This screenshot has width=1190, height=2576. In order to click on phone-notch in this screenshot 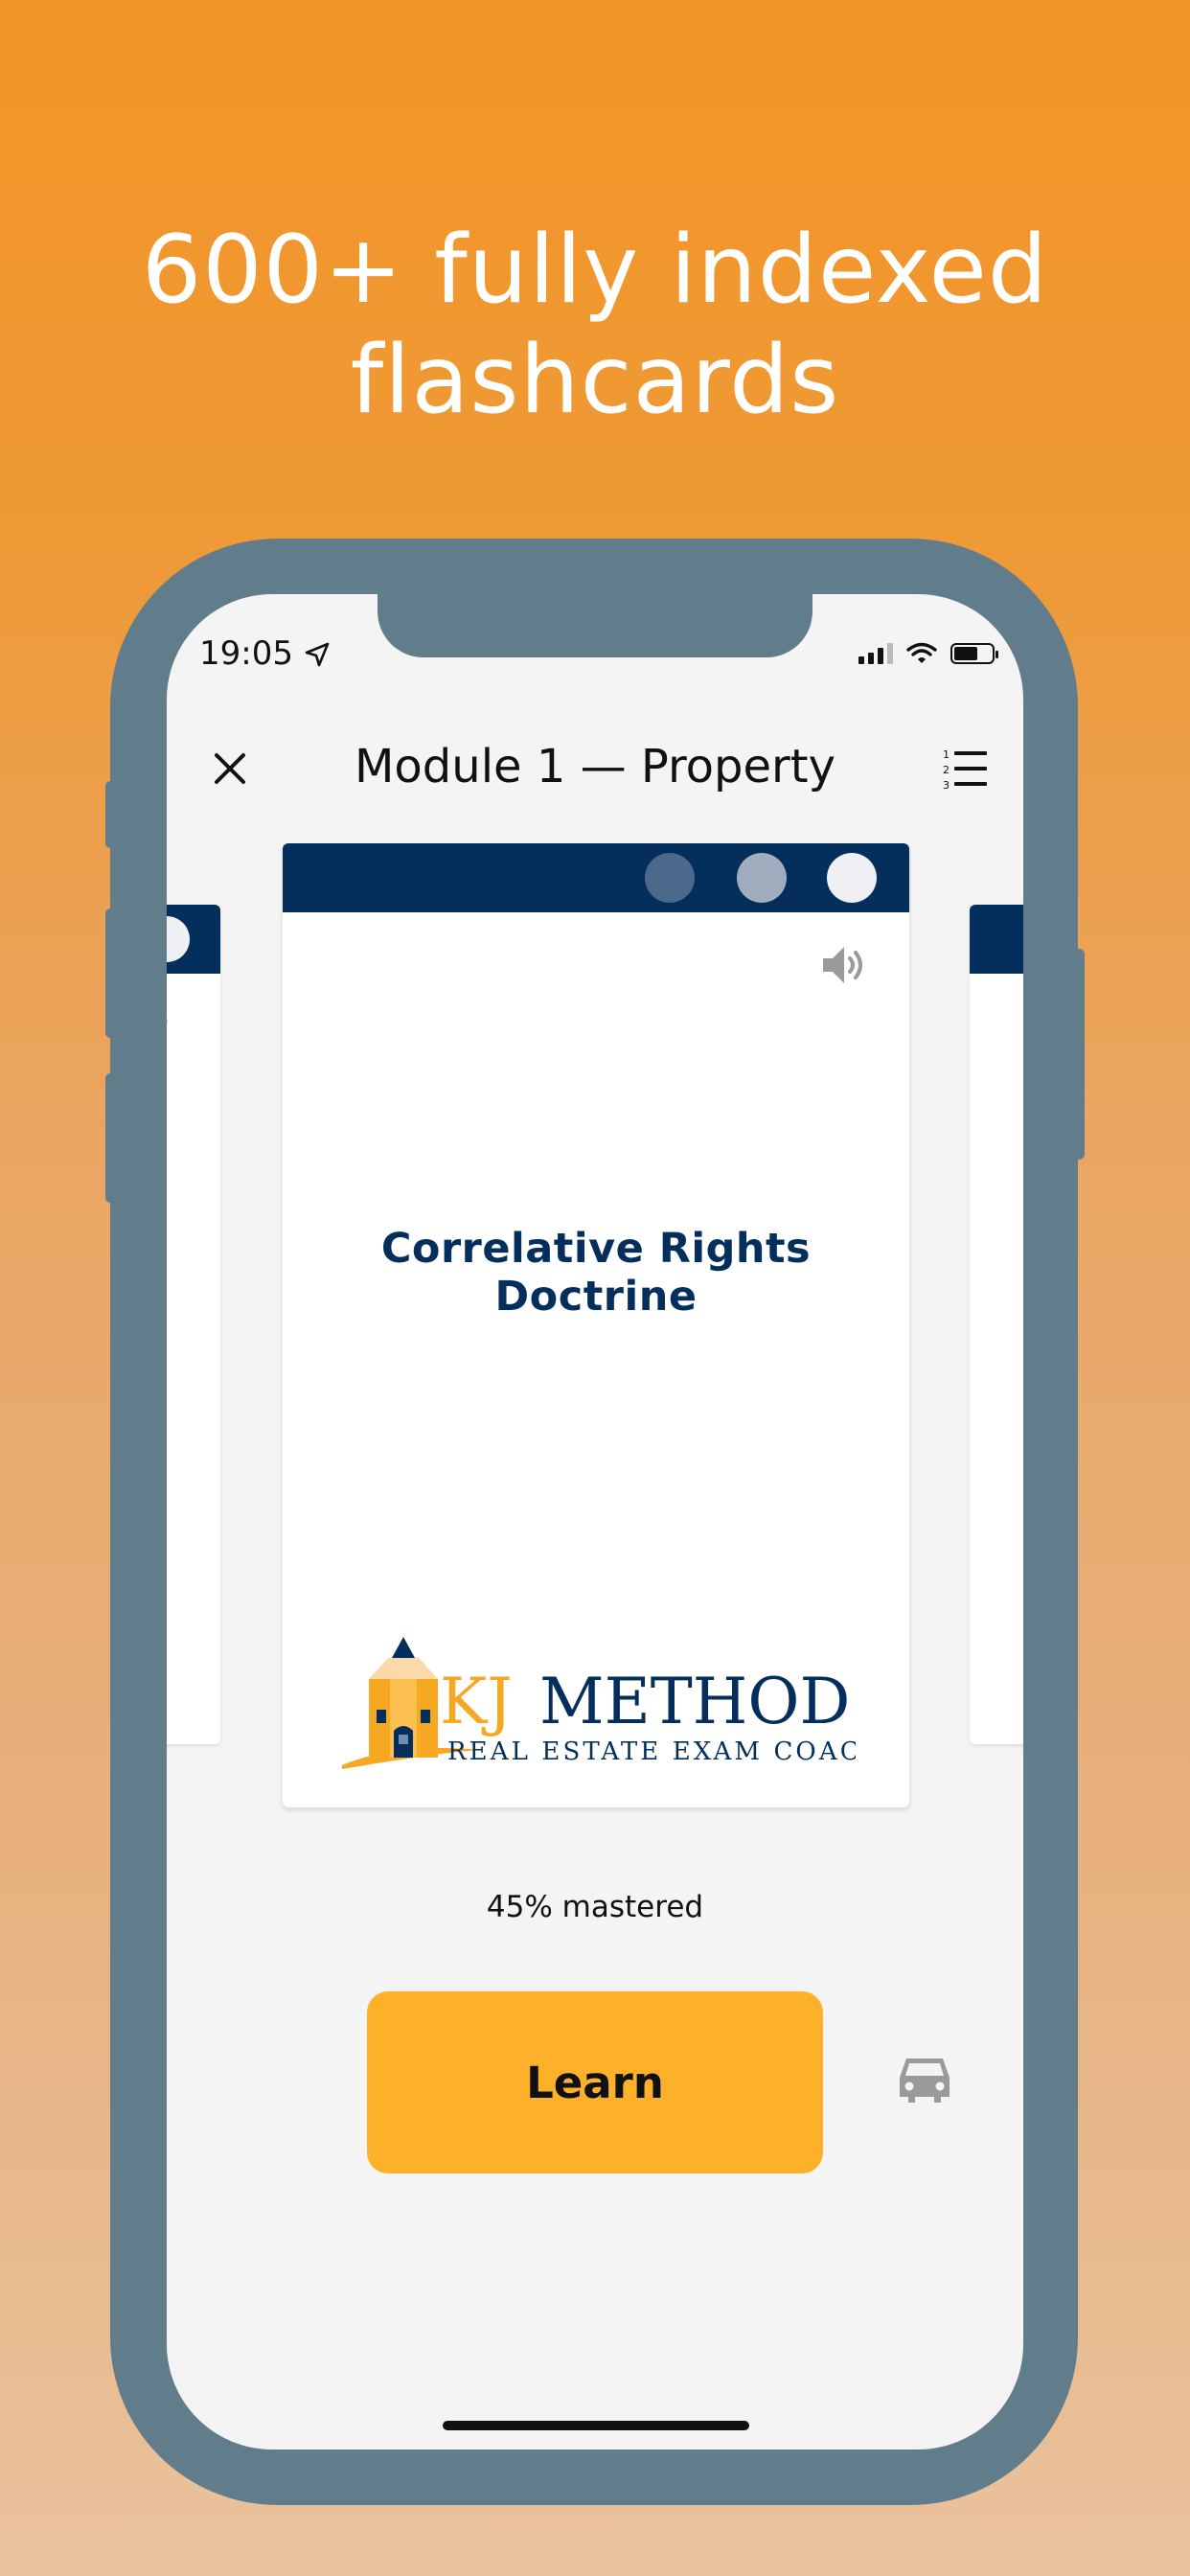, I will do `click(595, 625)`.